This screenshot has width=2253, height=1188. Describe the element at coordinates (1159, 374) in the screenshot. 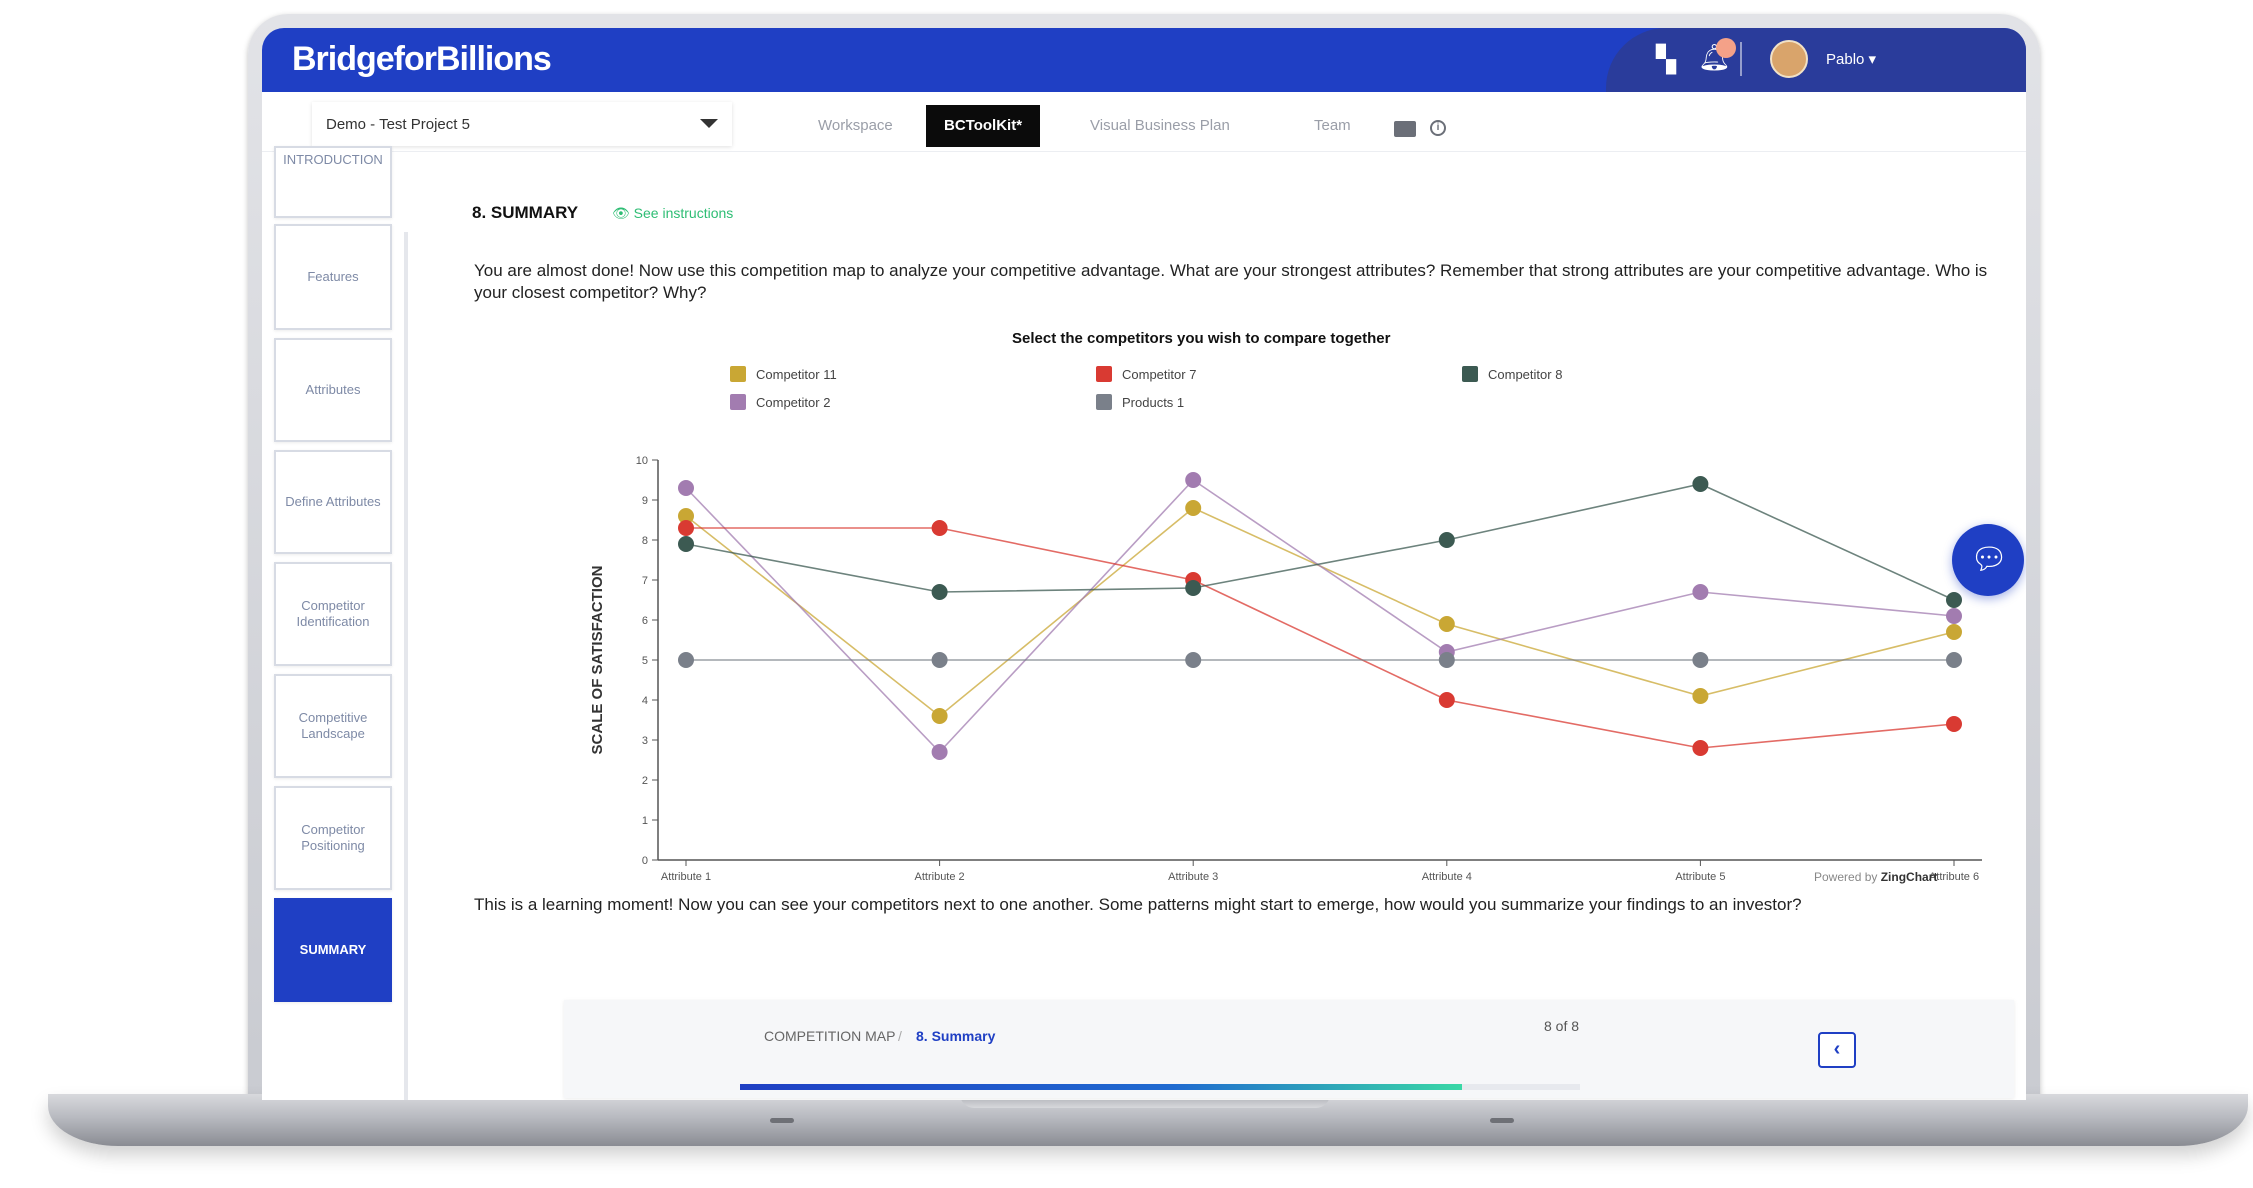

I see `legend-label: Competitor 7` at that location.